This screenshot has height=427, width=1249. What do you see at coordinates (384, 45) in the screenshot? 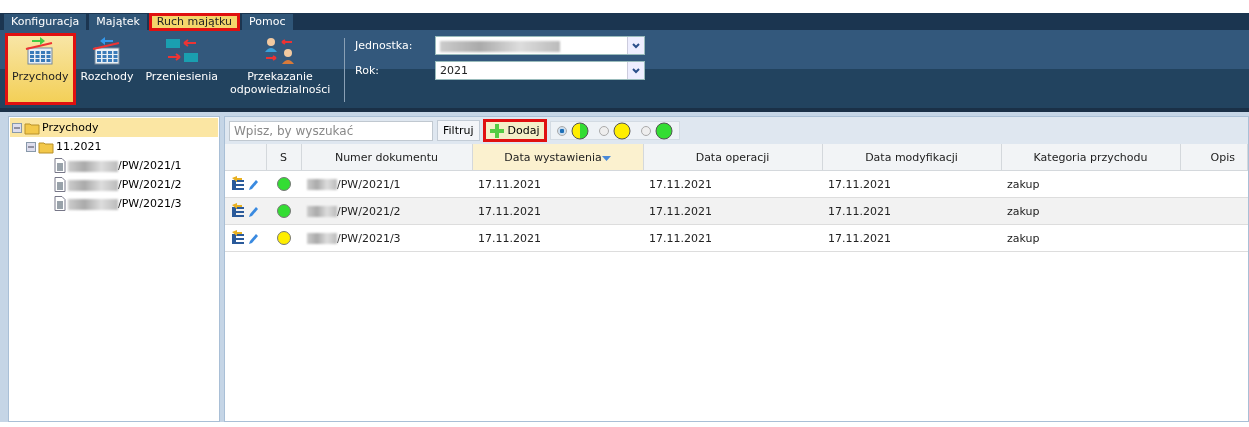
I see `field-label: Jednostka:` at bounding box center [384, 45].